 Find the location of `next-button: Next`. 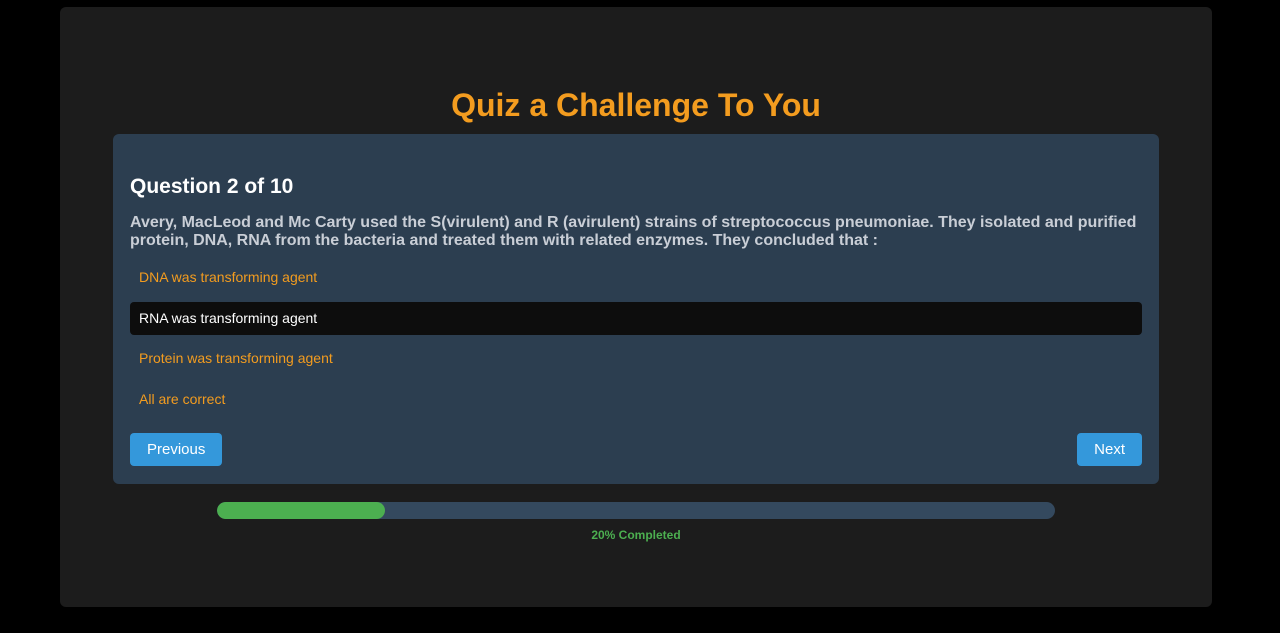

next-button: Next is located at coordinates (1109, 449).